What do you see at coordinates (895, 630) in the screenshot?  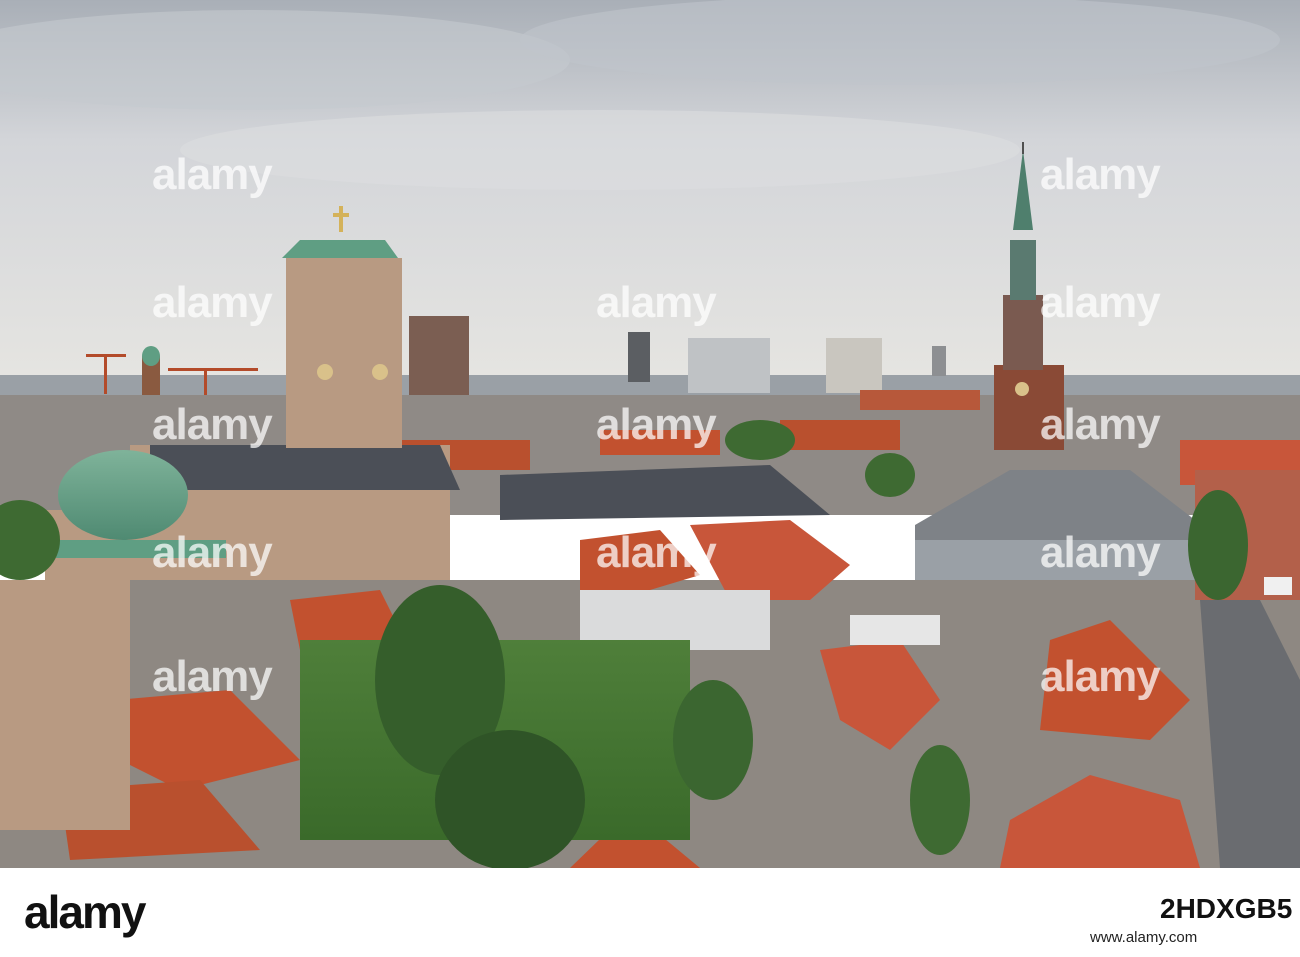 I see `white-building` at bounding box center [895, 630].